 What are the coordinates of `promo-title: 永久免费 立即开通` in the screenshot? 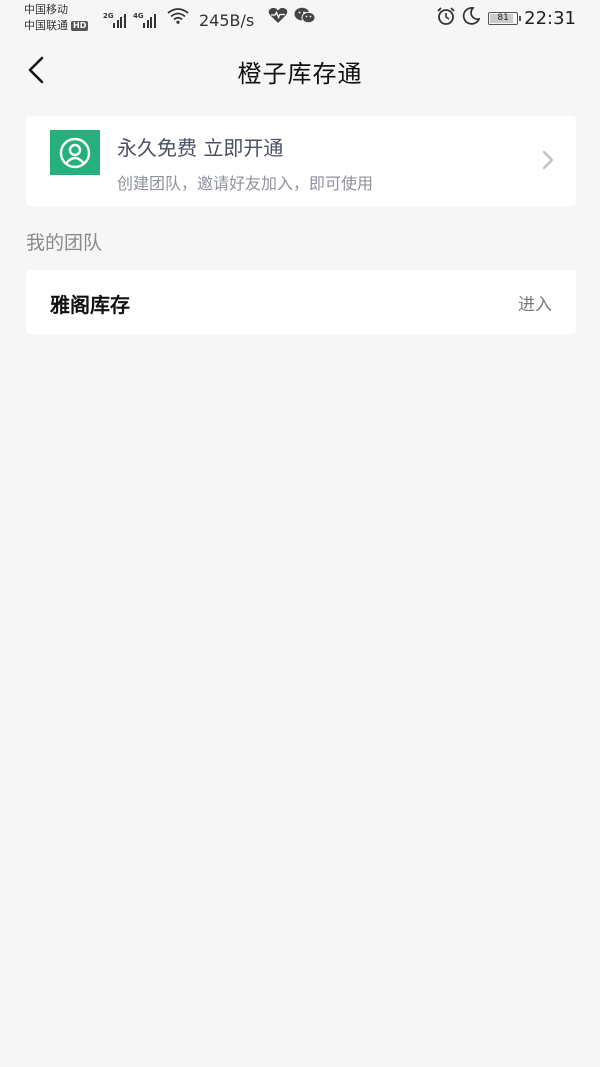 It's located at (200, 148).